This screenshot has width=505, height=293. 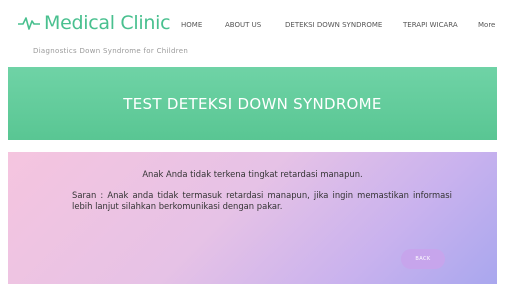 I want to click on brand-name: Medical Clinic, so click(x=107, y=23).